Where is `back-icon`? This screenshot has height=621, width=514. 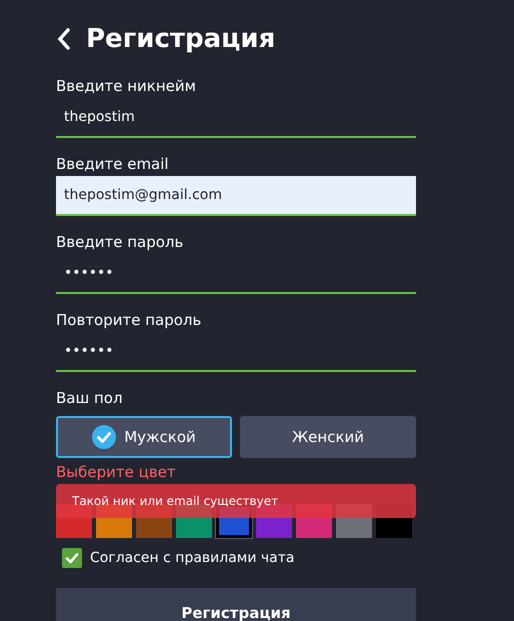 back-icon is located at coordinates (64, 39).